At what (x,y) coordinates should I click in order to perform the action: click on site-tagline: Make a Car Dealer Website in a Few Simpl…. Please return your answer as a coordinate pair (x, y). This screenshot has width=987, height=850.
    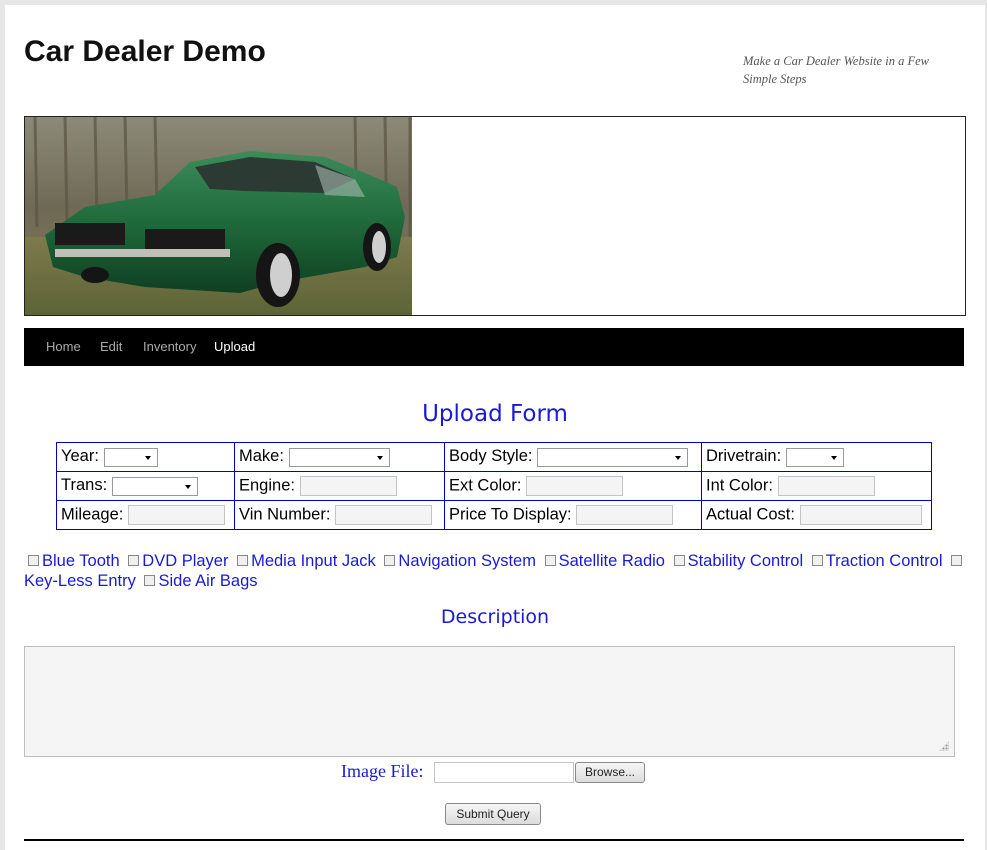
    Looking at the image, I should click on (836, 70).